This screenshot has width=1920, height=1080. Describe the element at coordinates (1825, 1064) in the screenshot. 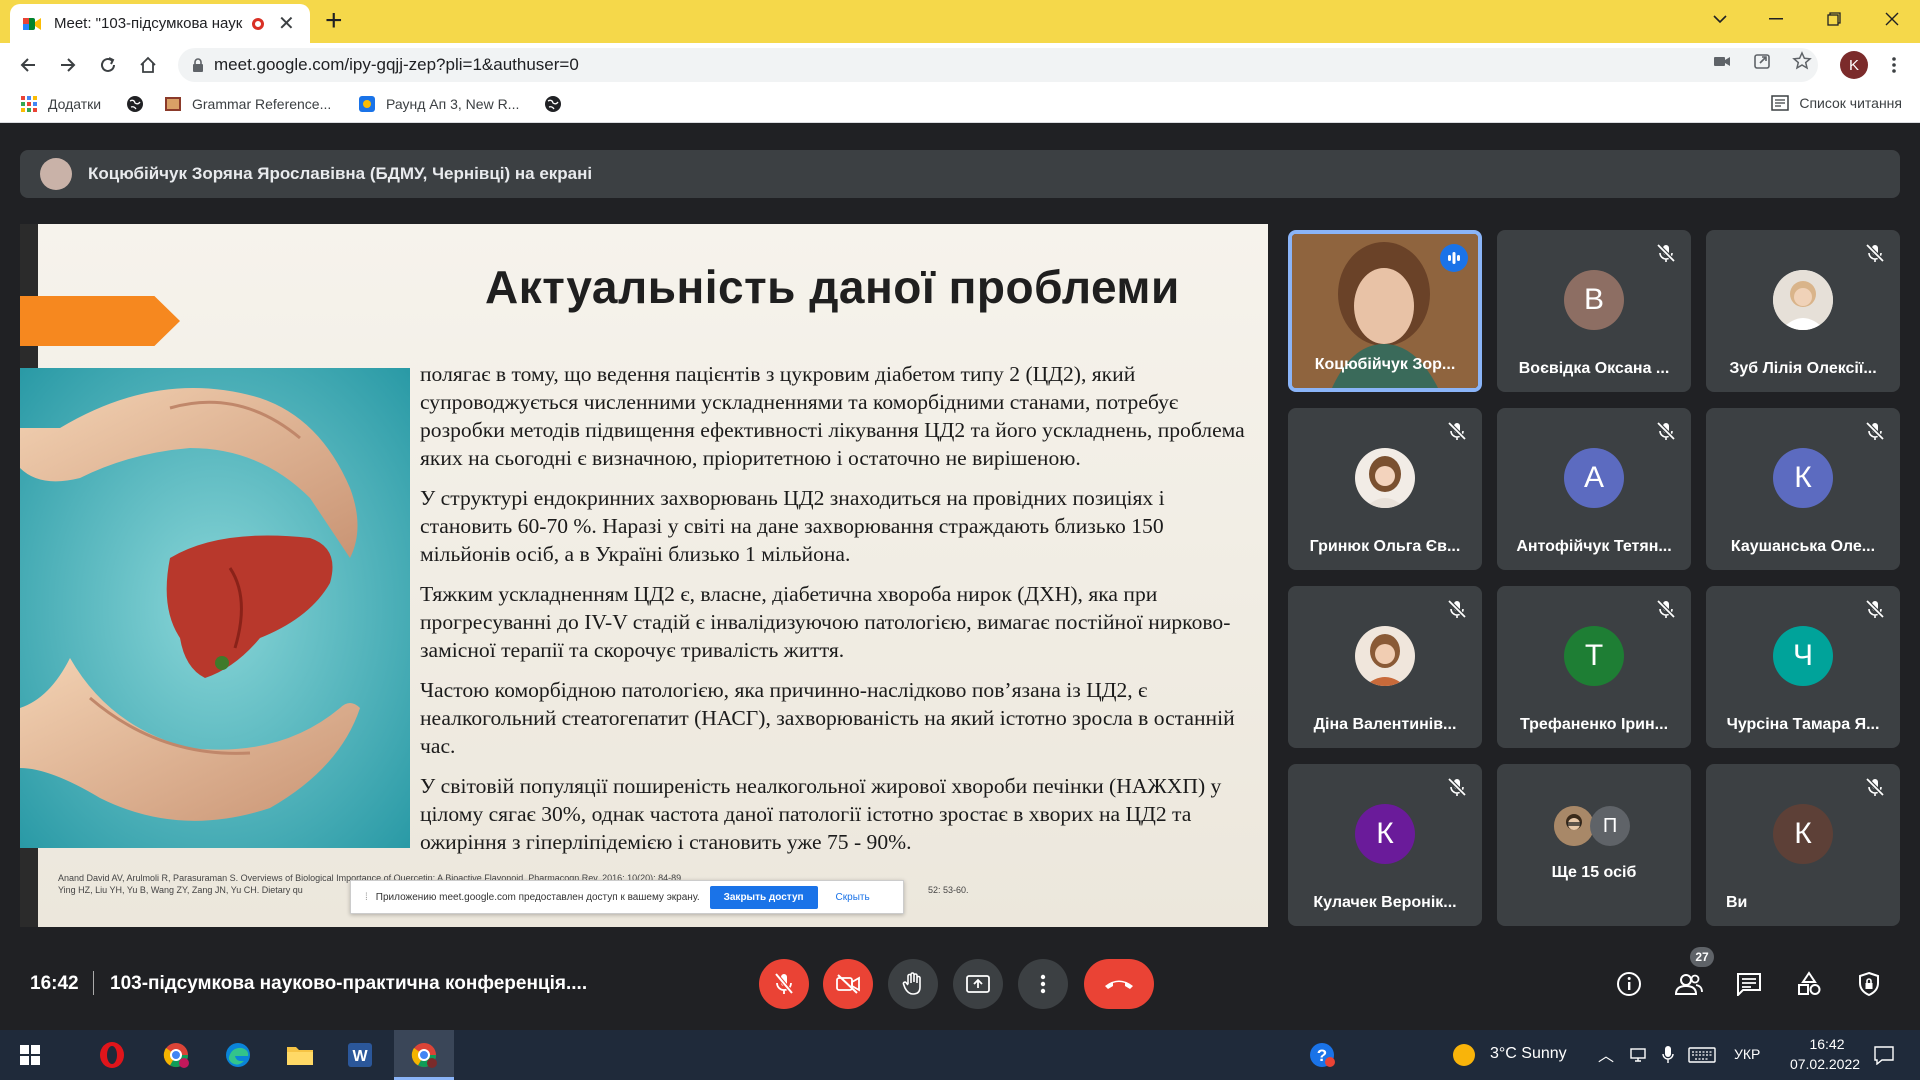

I see `taskbar-date: 07.02.2022` at that location.